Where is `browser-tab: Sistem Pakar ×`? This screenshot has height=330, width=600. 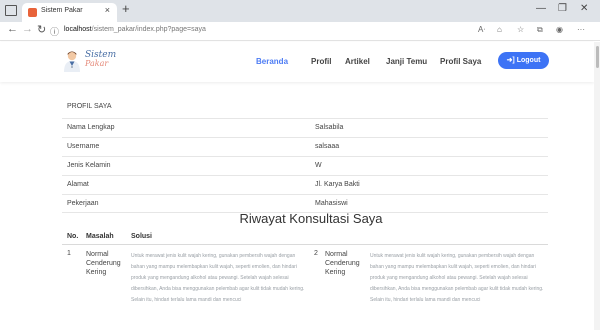
browser-tab: Sistem Pakar × is located at coordinates (69, 12).